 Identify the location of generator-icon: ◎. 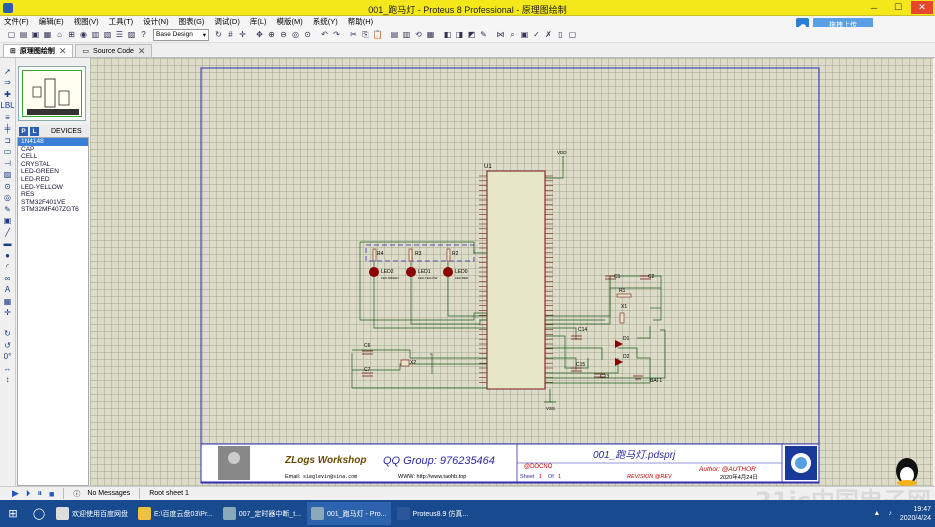
(7, 198).